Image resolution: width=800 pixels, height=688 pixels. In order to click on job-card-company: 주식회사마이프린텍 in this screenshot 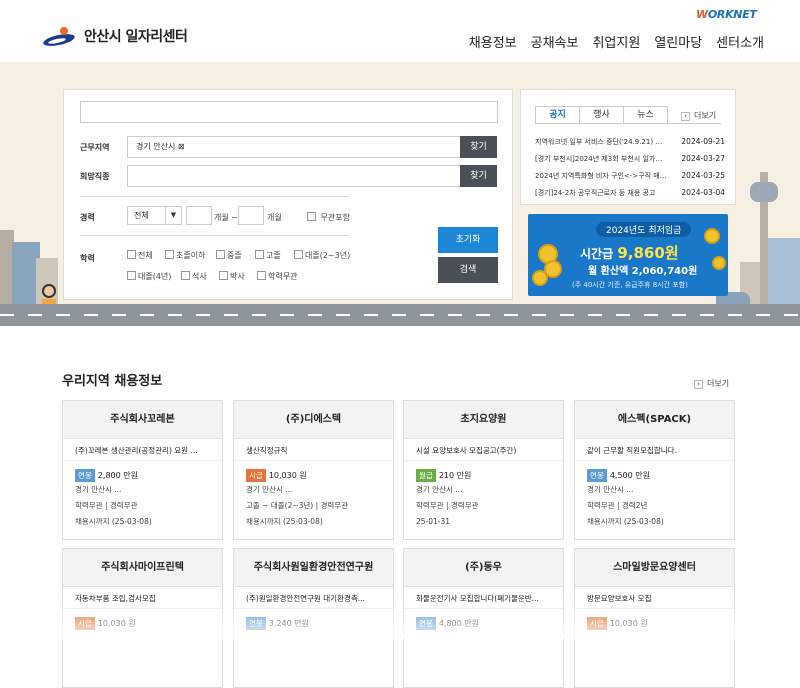, I will do `click(142, 568)`.